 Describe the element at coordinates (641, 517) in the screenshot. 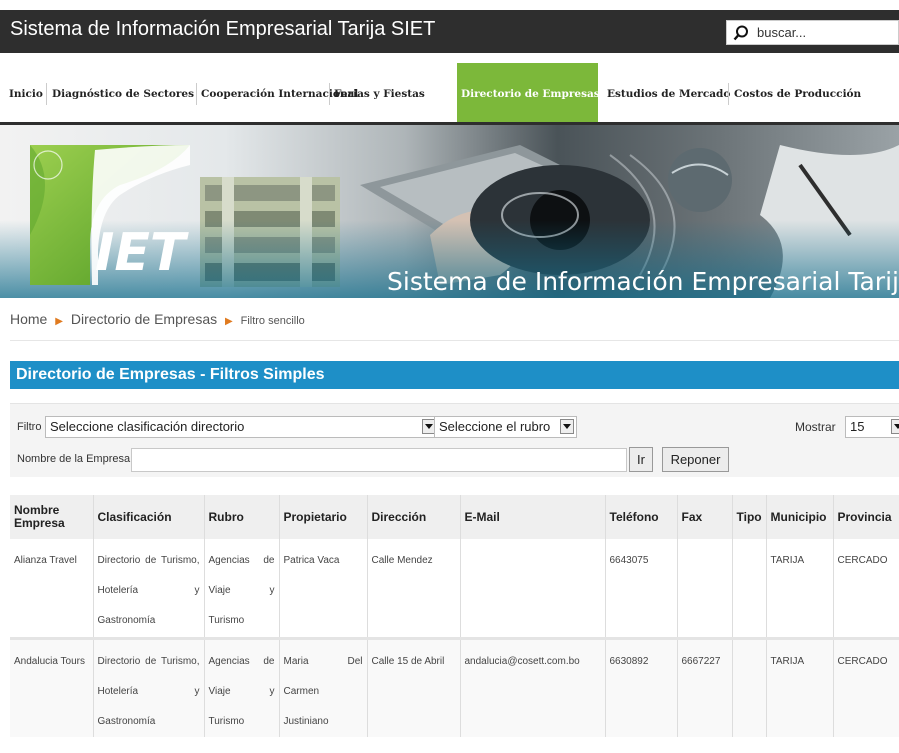

I see `col-header-telefono: Teléfono` at that location.